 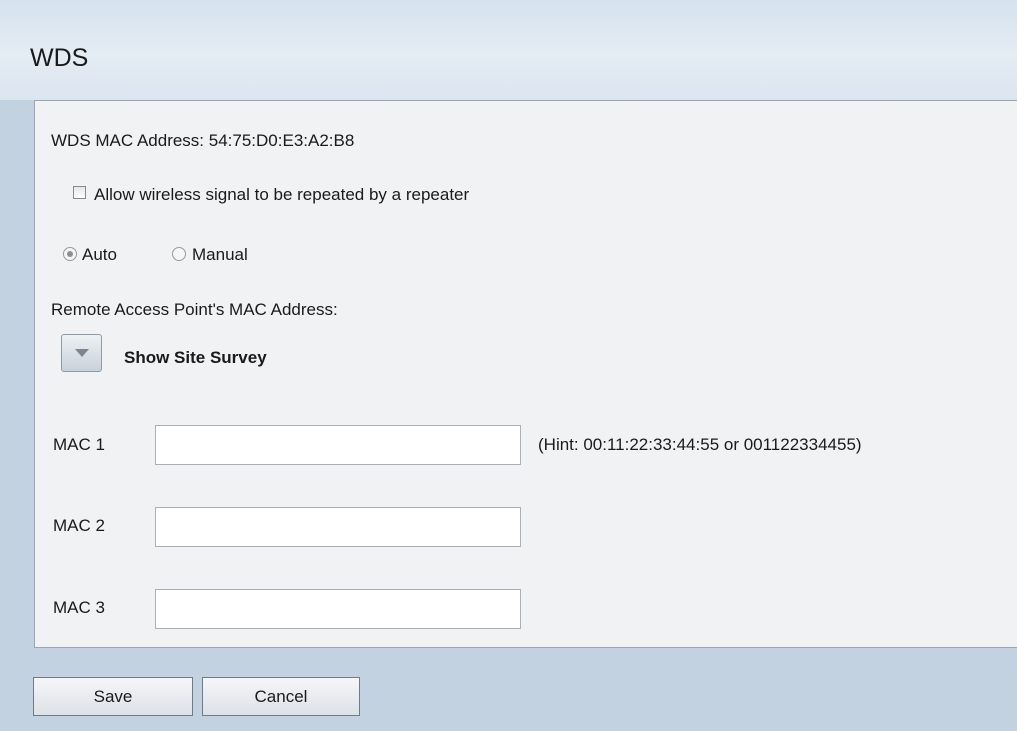 I want to click on save-button: Save, so click(x=113, y=696).